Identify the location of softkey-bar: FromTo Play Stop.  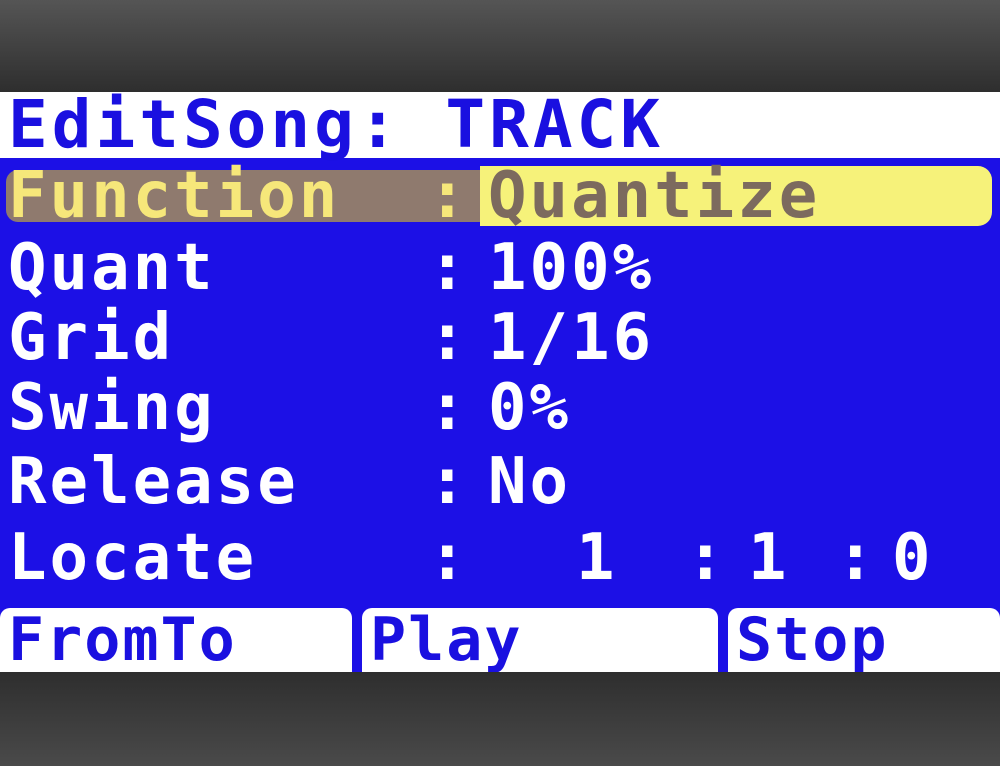
(500, 636).